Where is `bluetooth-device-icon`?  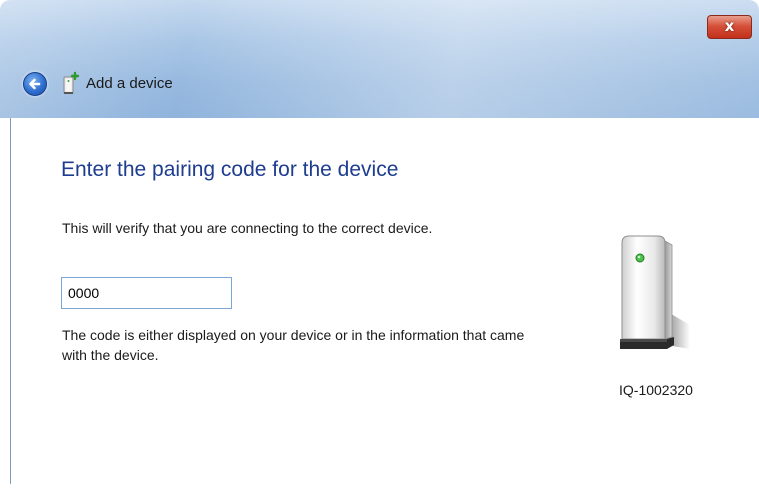 bluetooth-device-icon is located at coordinates (71, 82).